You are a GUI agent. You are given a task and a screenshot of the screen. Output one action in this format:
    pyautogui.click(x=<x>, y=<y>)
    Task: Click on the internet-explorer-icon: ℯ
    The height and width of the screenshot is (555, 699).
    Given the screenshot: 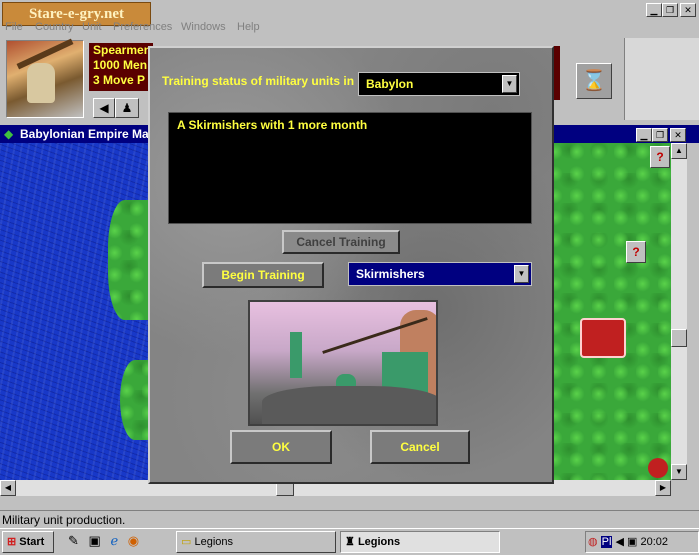 What is the action you would take?
    pyautogui.click(x=114, y=540)
    